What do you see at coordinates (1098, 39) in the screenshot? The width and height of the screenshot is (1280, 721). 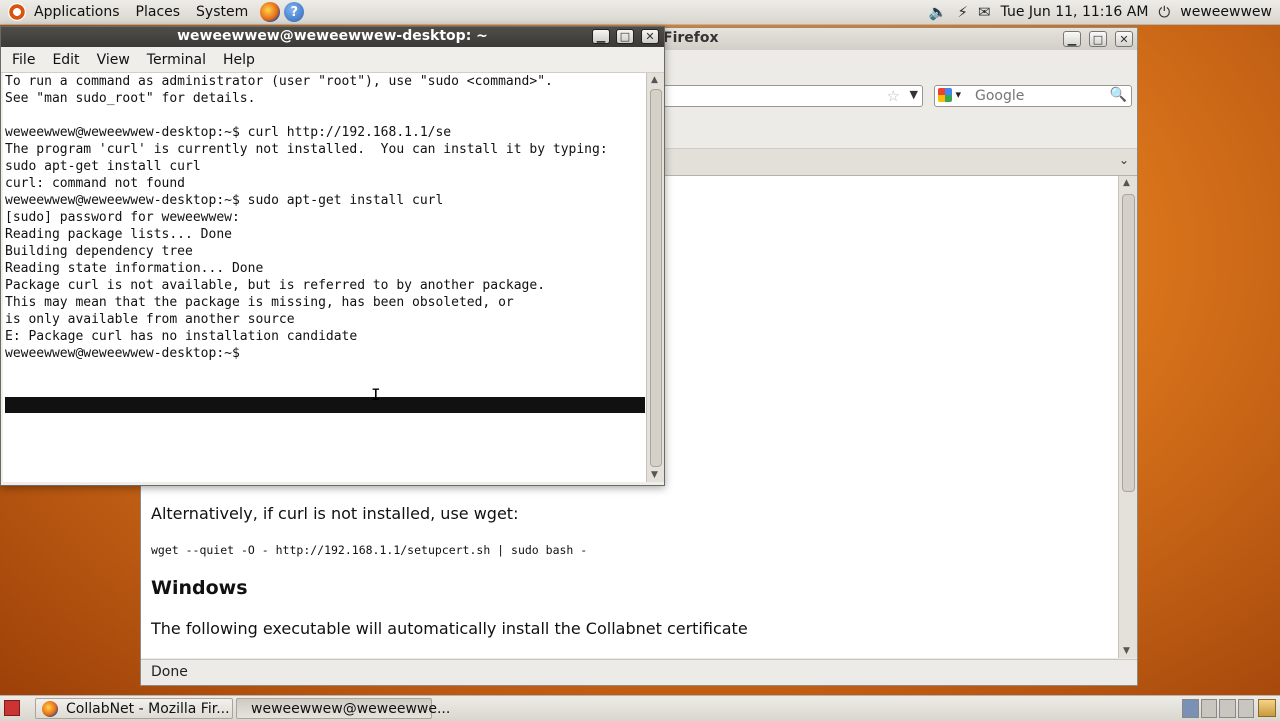 I see `maximize-button: □` at bounding box center [1098, 39].